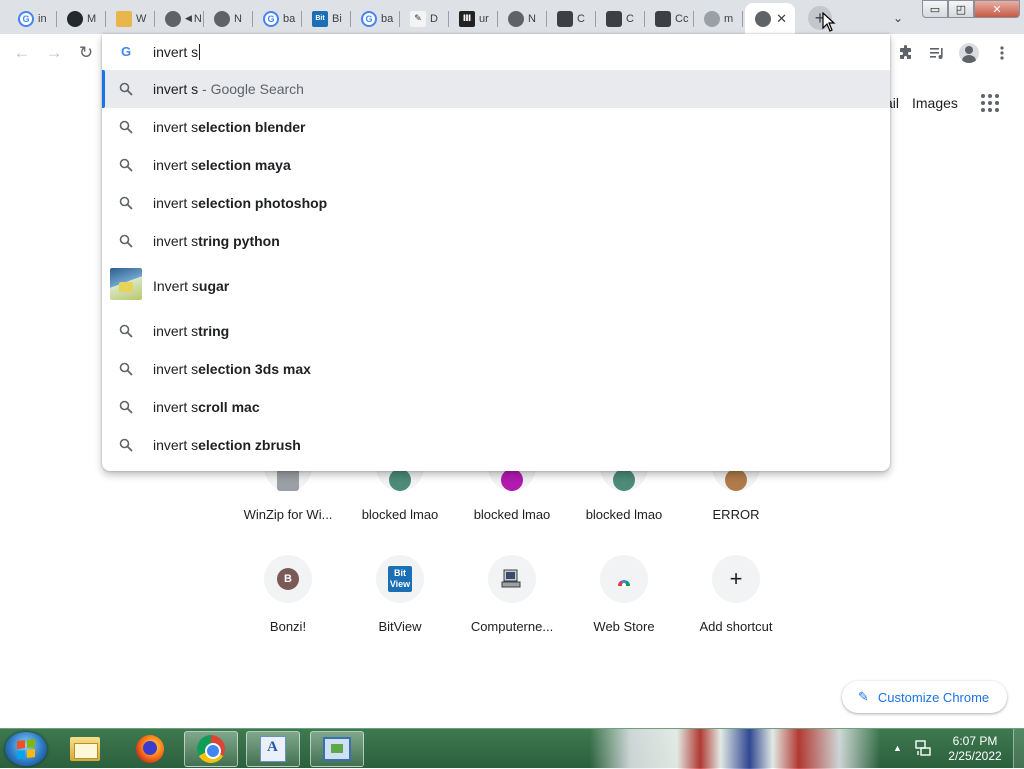 The image size is (1024, 769). What do you see at coordinates (997, 9) in the screenshot?
I see `close-window-button: ✕` at bounding box center [997, 9].